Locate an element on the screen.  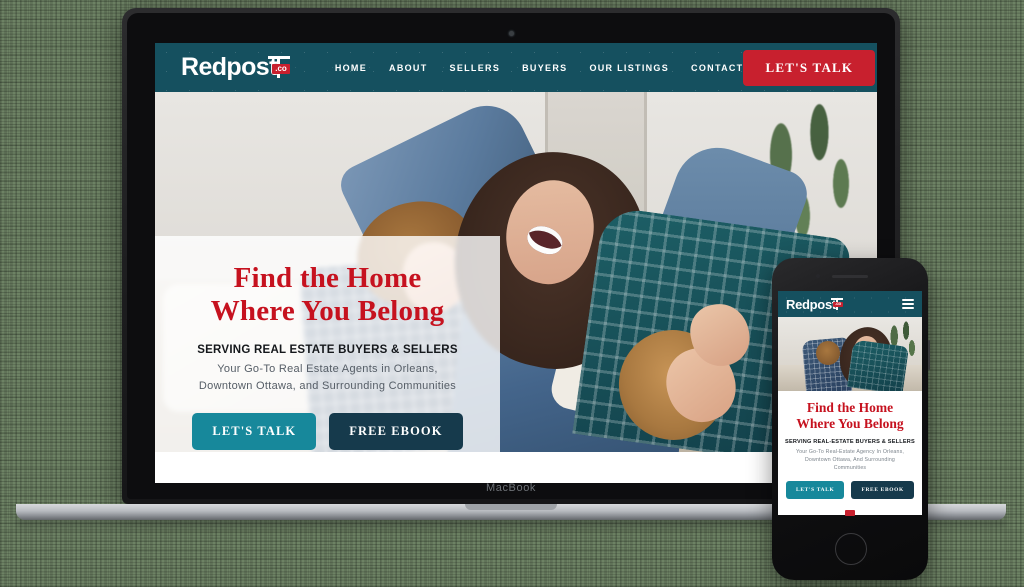
hamburger-menu-icon is located at coordinates (908, 304).